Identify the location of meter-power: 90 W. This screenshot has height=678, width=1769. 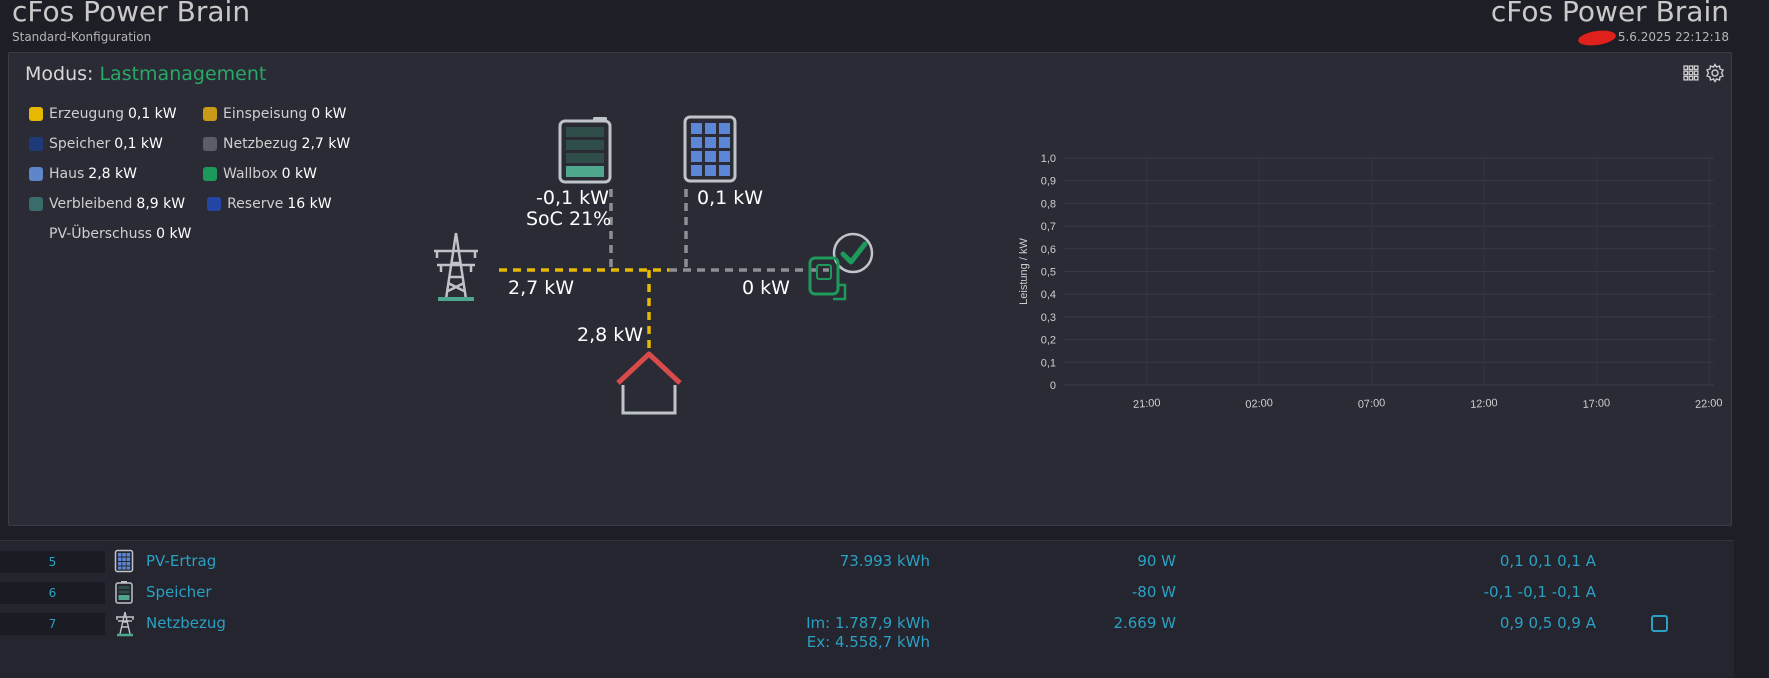
(1156, 561).